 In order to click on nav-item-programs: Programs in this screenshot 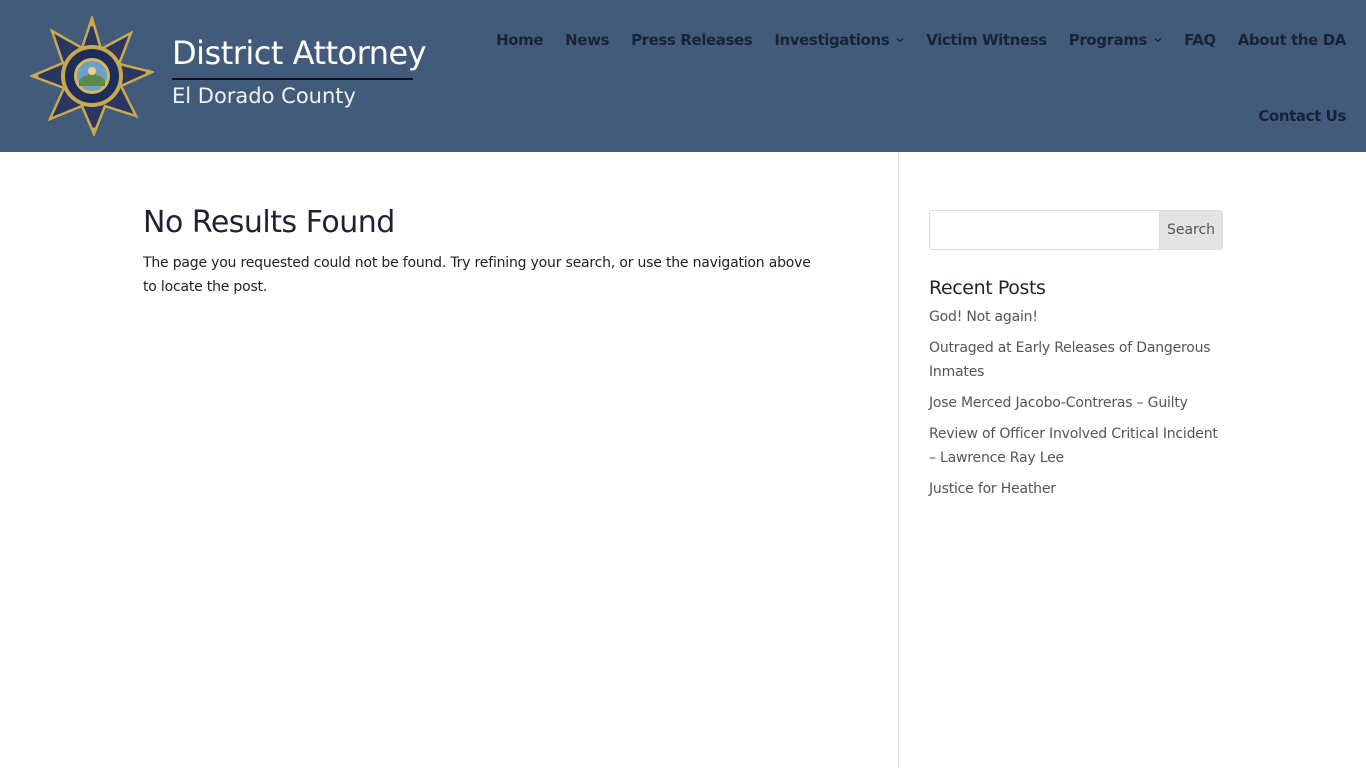, I will do `click(1115, 40)`.